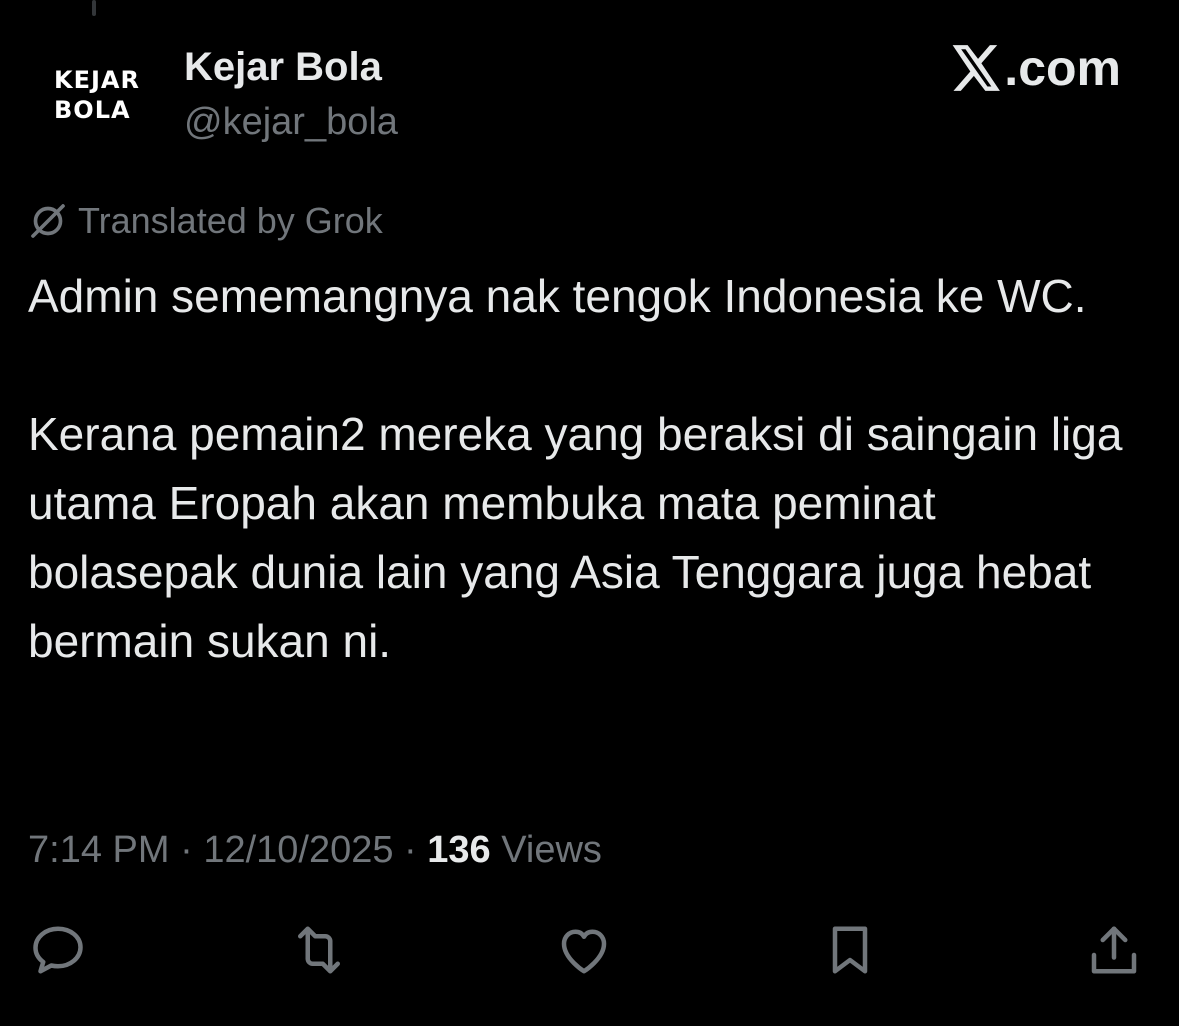 The height and width of the screenshot is (1026, 1179). I want to click on heart-icon, so click(584, 951).